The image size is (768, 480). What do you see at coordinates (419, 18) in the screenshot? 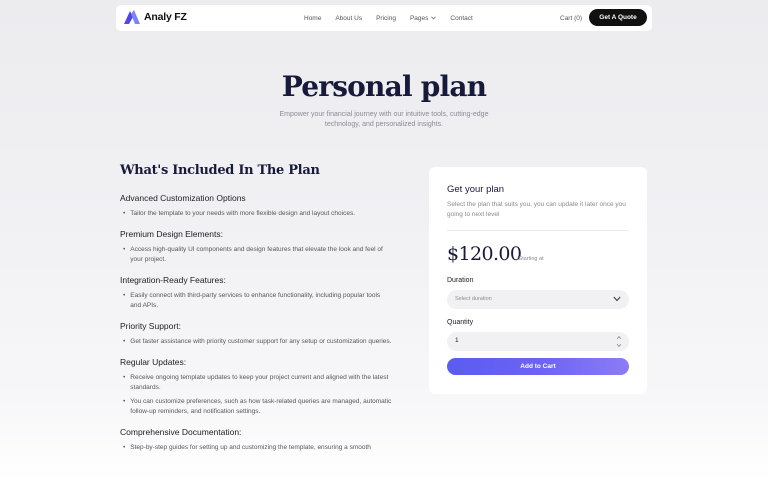
I see `nav-link-pages-label: Pages` at bounding box center [419, 18].